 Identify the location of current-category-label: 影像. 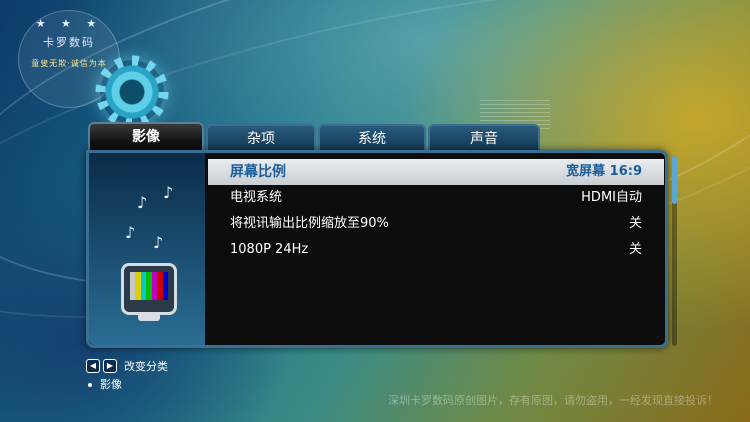
(111, 384).